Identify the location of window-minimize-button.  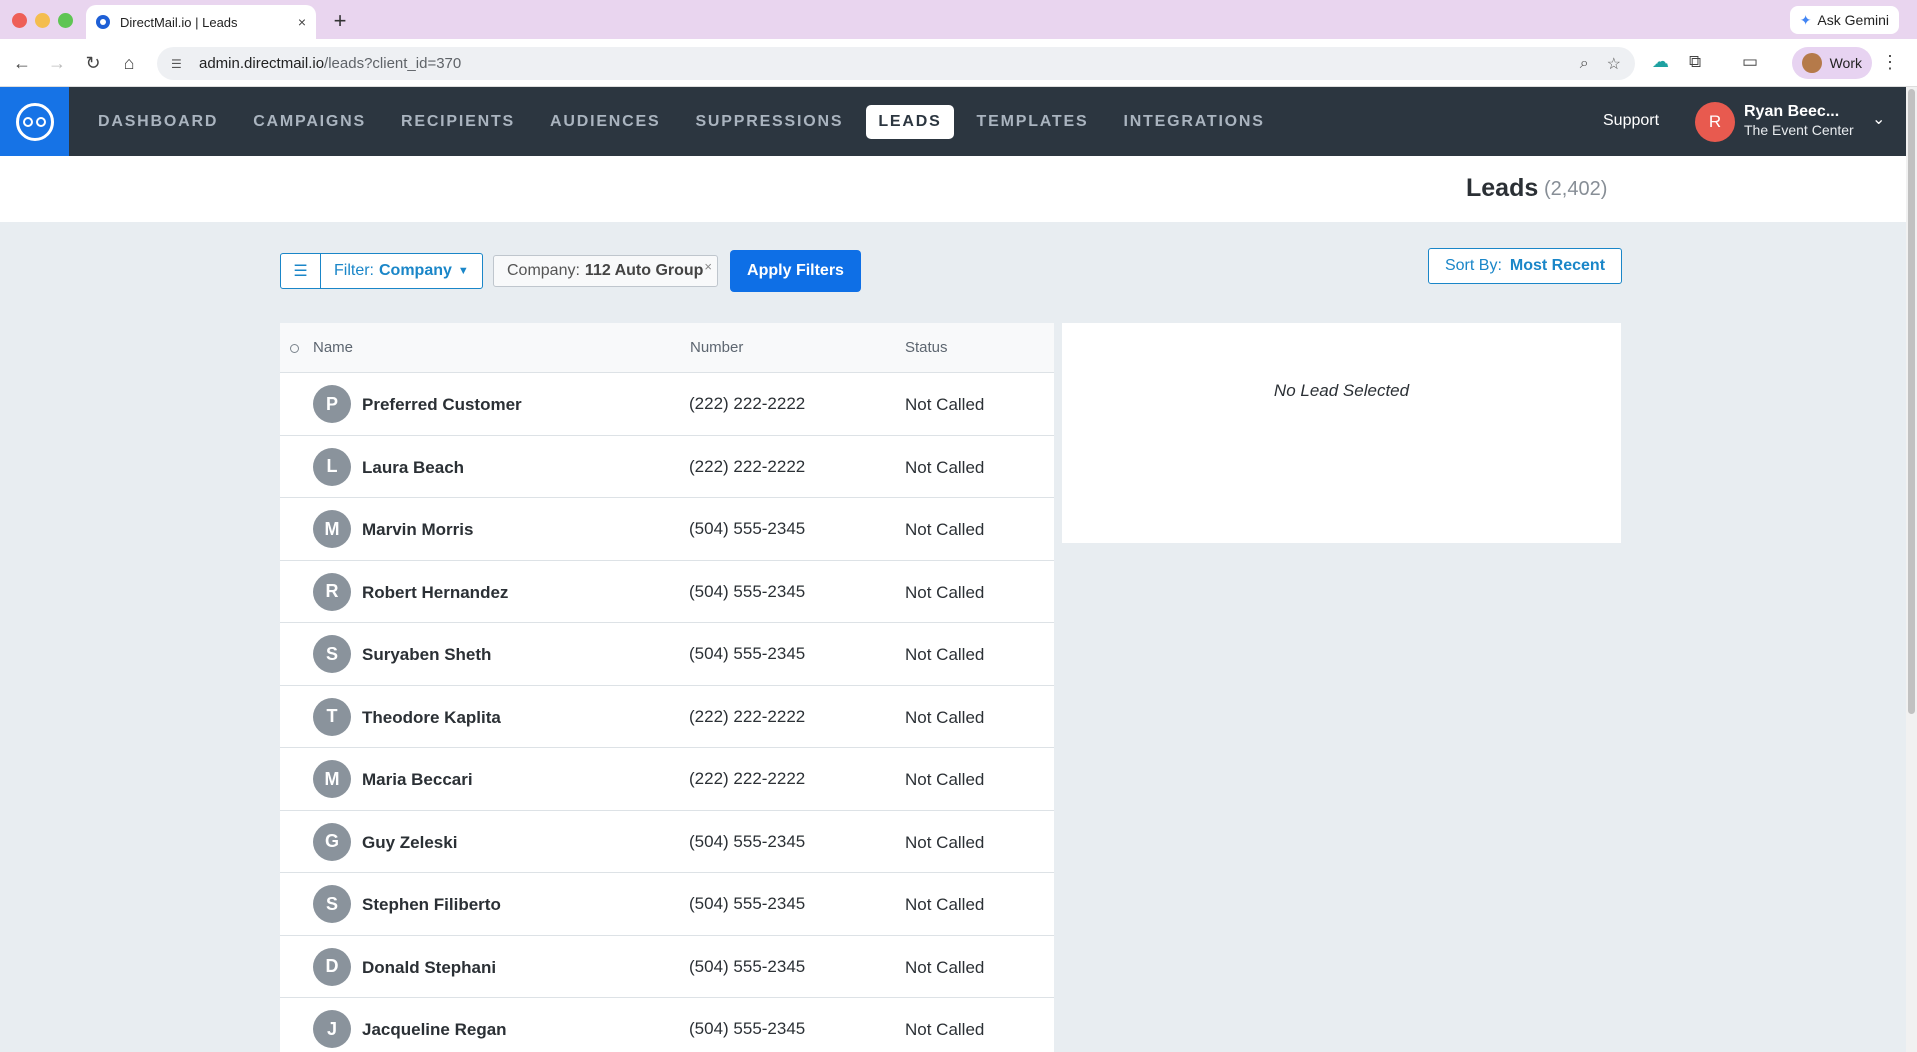
(42, 20).